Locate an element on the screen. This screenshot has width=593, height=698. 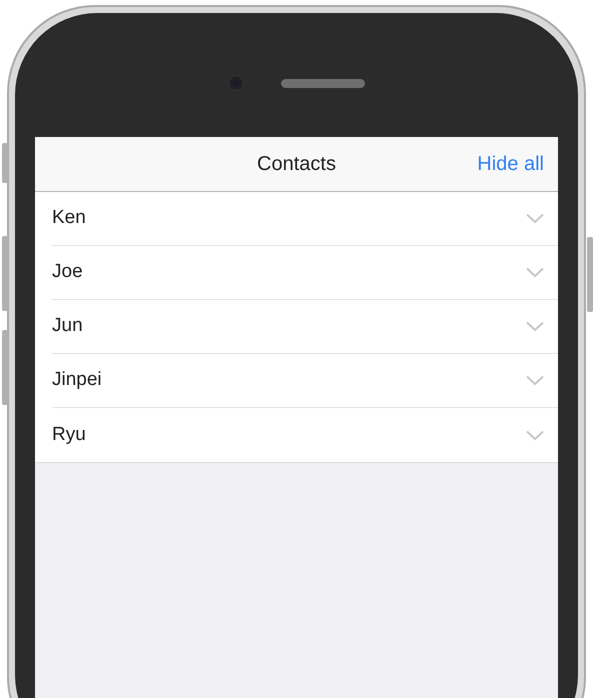
hide-all-button: Hide all is located at coordinates (510, 164).